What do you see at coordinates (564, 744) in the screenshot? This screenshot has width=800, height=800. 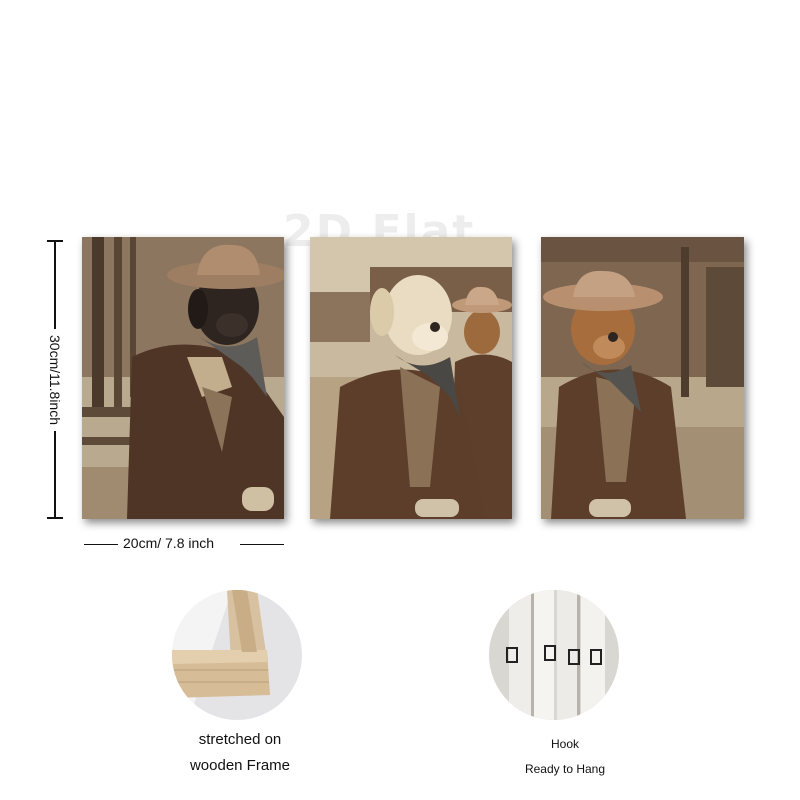 I see `hook-caption-line1: Hook` at bounding box center [564, 744].